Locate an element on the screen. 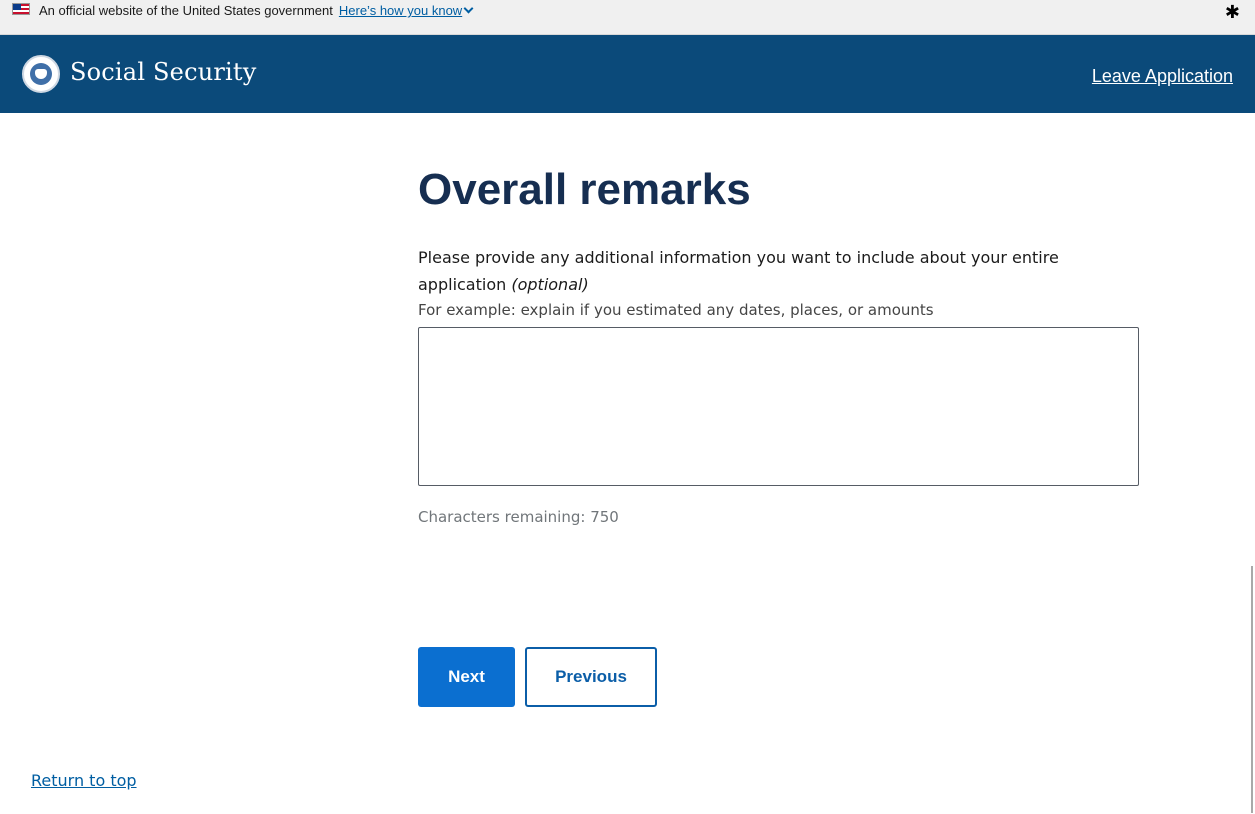 The height and width of the screenshot is (814, 1255). heres-how-you-know-link: Here’s how you know is located at coordinates (406, 10).